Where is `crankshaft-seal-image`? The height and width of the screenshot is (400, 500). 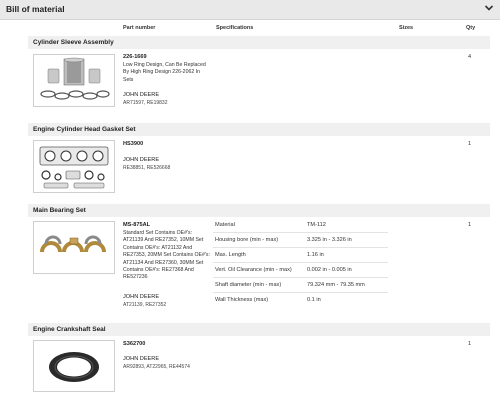 crankshaft-seal-image is located at coordinates (74, 366).